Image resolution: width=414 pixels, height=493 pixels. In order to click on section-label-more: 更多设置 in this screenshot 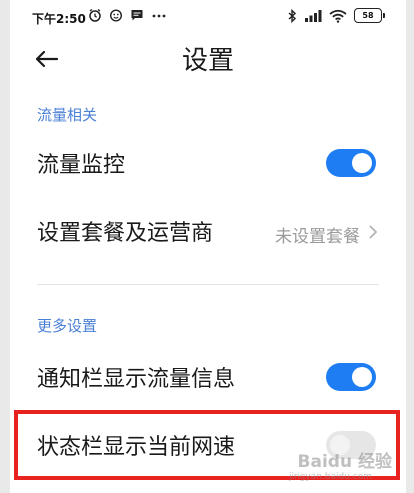, I will do `click(67, 326)`.